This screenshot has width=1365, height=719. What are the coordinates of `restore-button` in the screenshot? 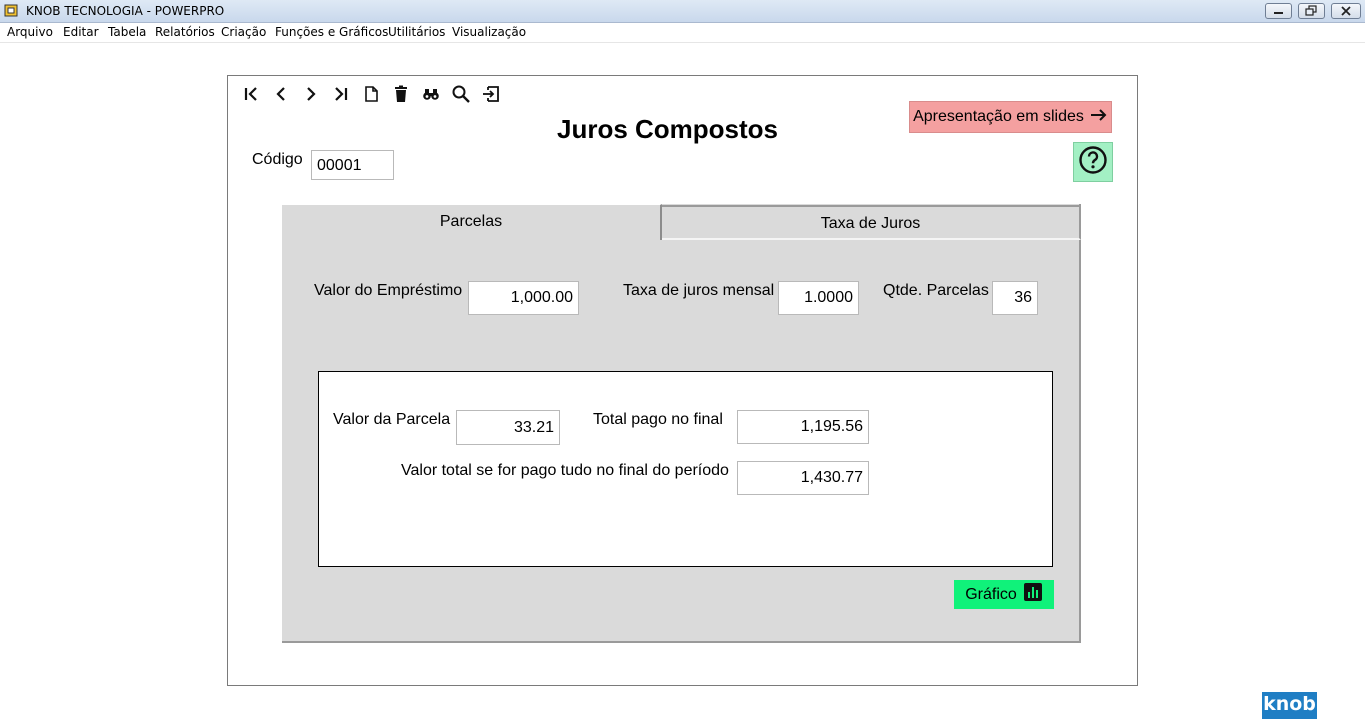 It's located at (1311, 11).